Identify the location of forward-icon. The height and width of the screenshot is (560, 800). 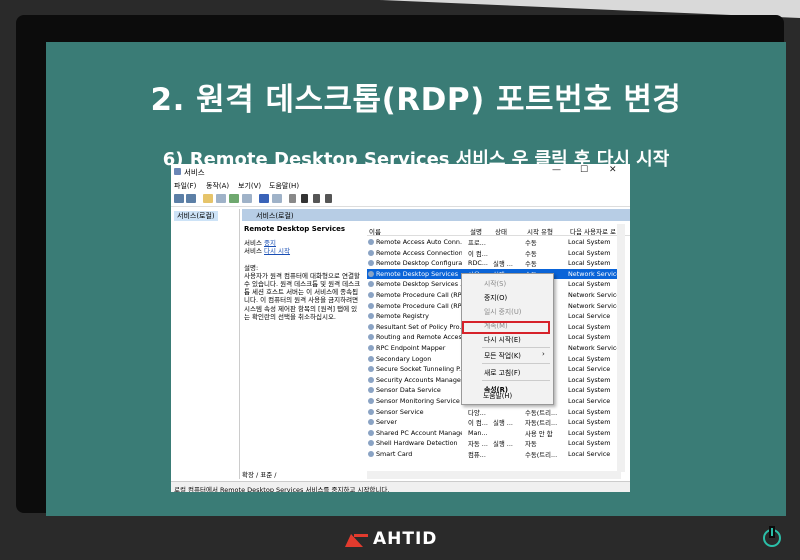
(191, 198).